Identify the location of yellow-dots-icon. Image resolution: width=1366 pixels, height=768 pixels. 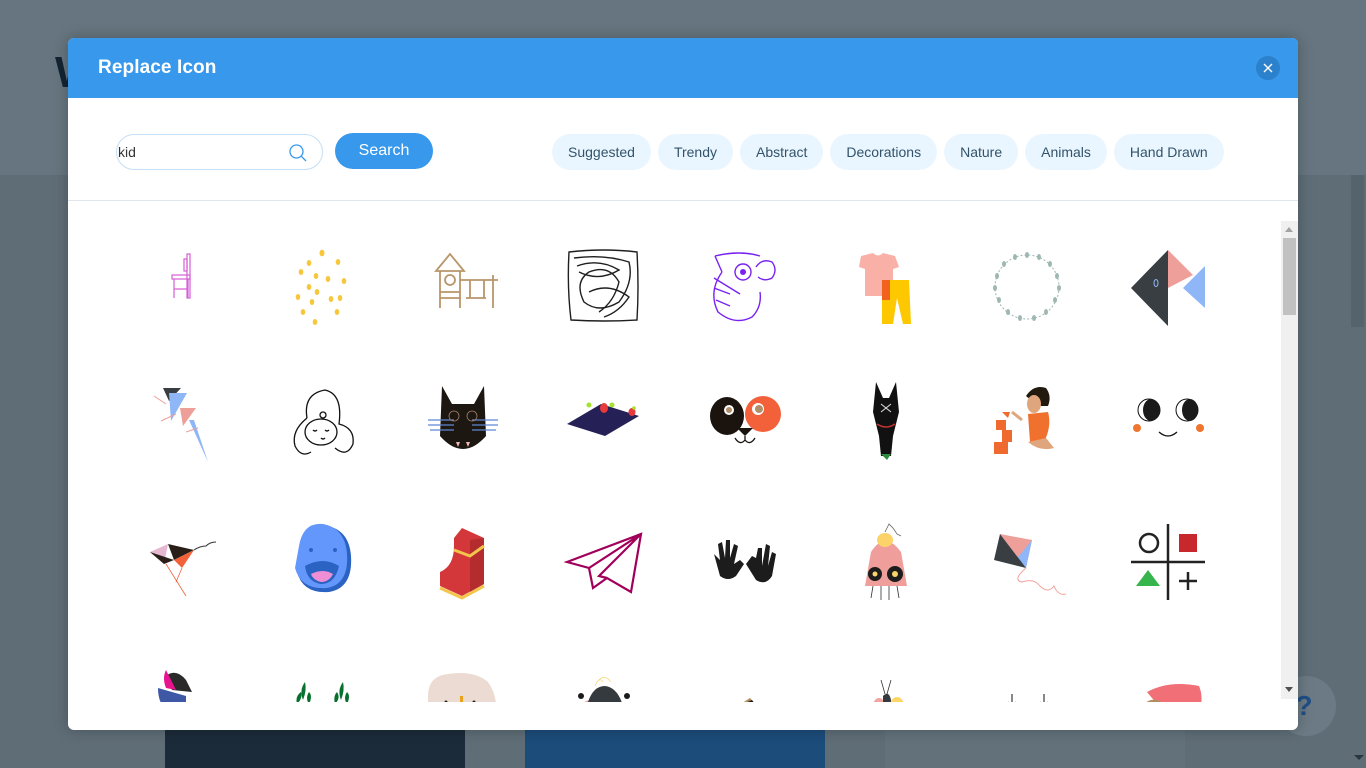
(321, 287).